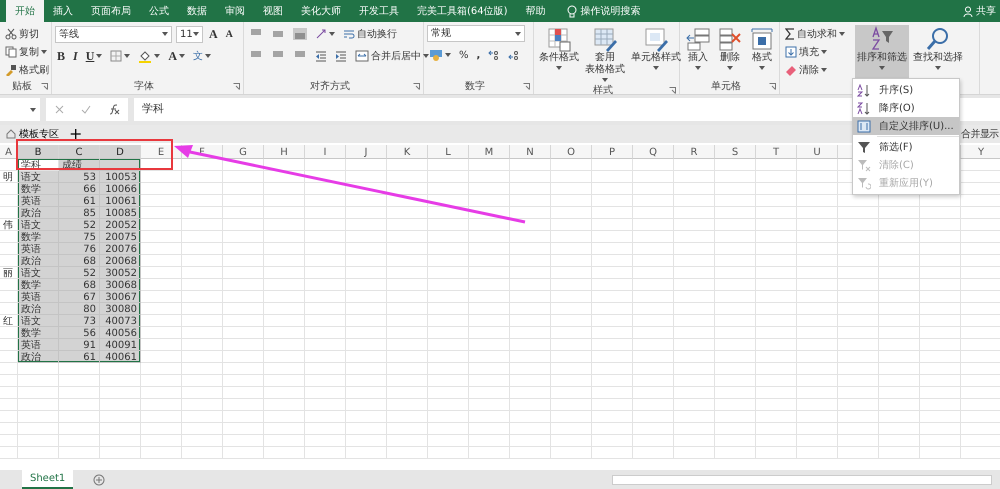  I want to click on tell-me-search: 操作说明搜索, so click(603, 11).